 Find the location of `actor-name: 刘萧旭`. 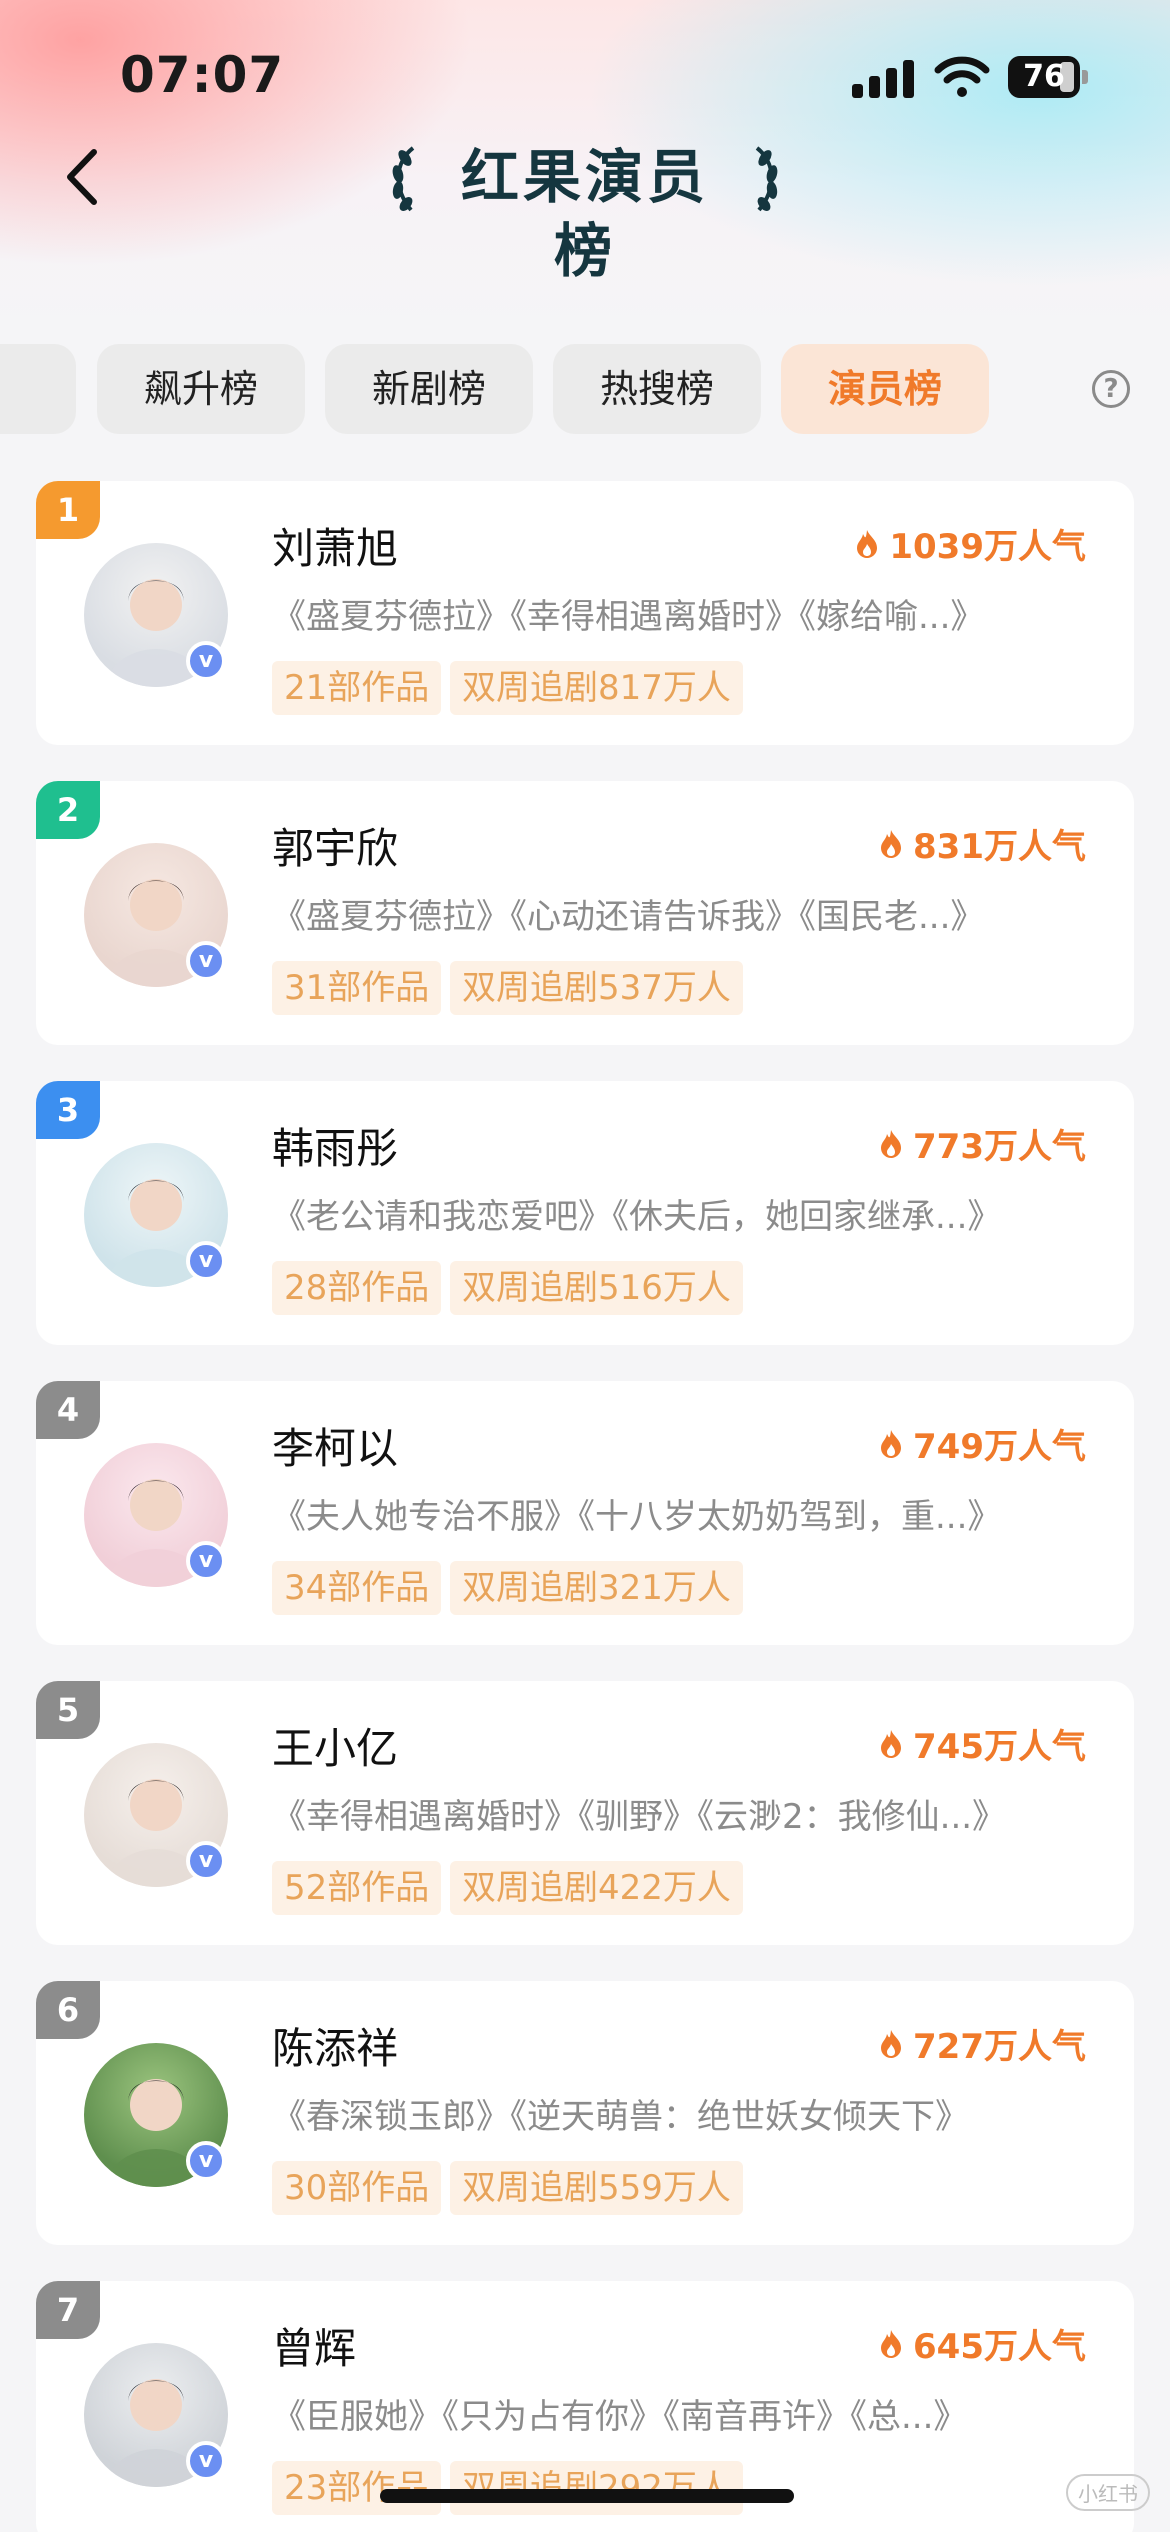

actor-name: 刘萧旭 is located at coordinates (335, 548).